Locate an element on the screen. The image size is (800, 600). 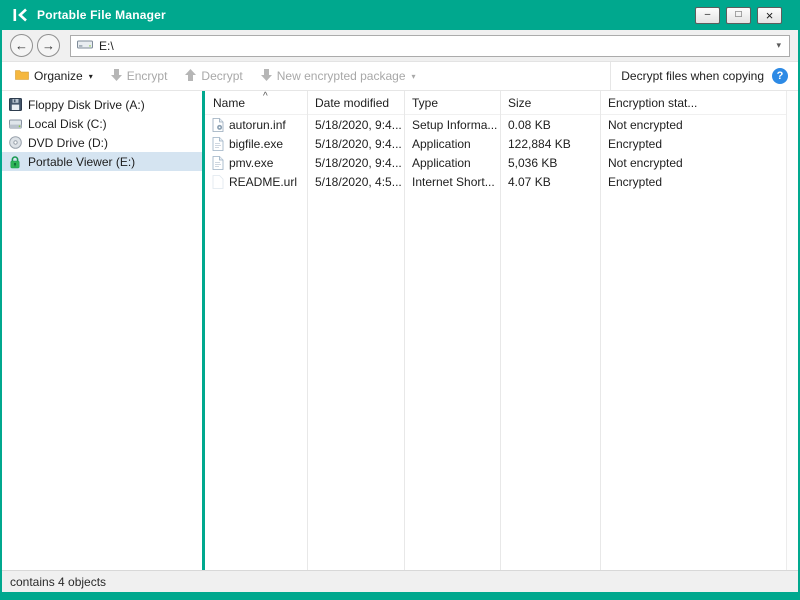
sidebar-item-label: Local Disk (C:) is located at coordinates (67, 123).